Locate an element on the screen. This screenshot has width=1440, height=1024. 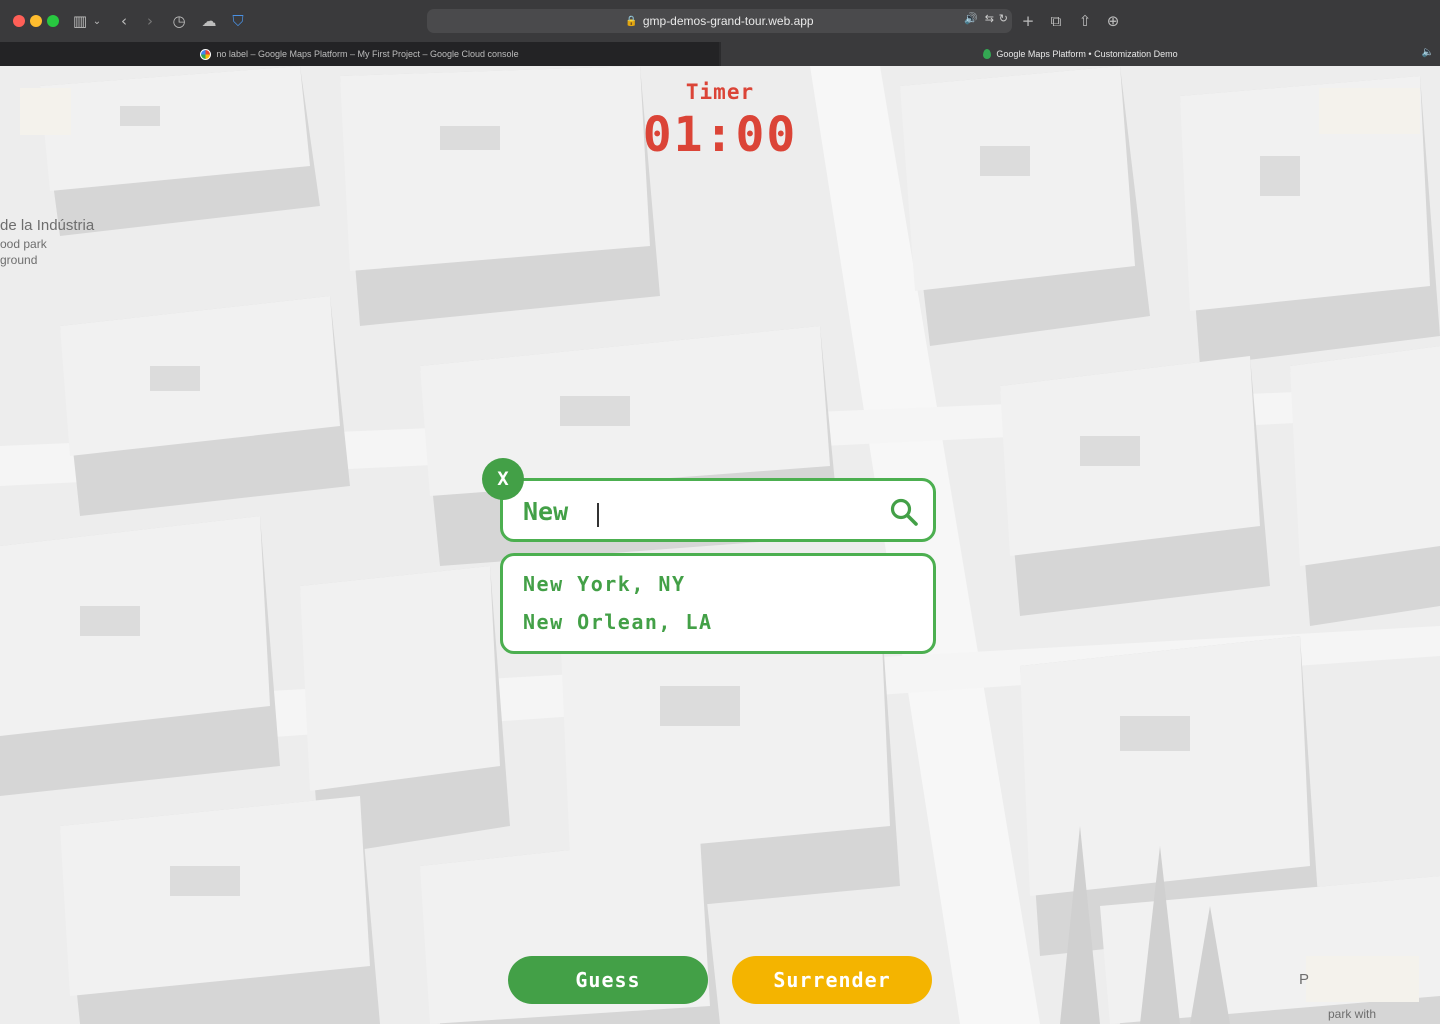
share-icon: ⇧ is located at coordinates (1085, 21).